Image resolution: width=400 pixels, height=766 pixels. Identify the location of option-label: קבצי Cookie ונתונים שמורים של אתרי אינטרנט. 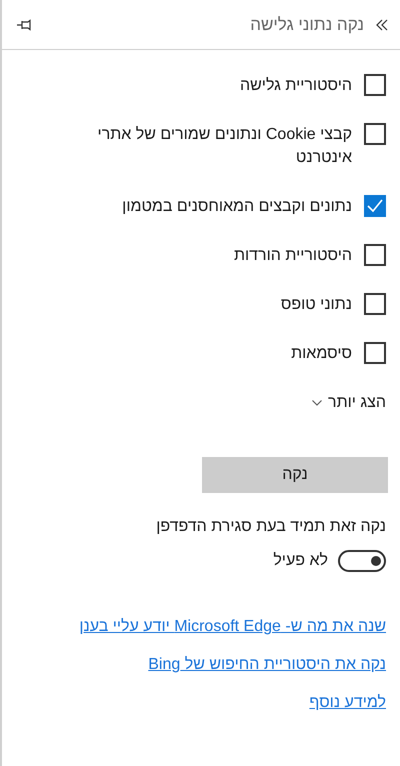
(224, 146).